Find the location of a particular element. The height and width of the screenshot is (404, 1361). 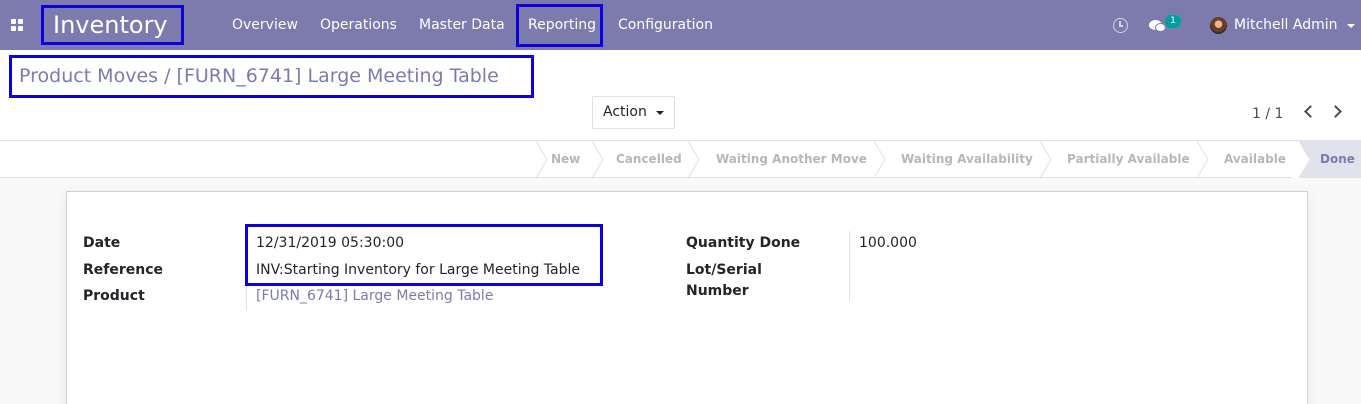

product-label: Product is located at coordinates (114, 296).